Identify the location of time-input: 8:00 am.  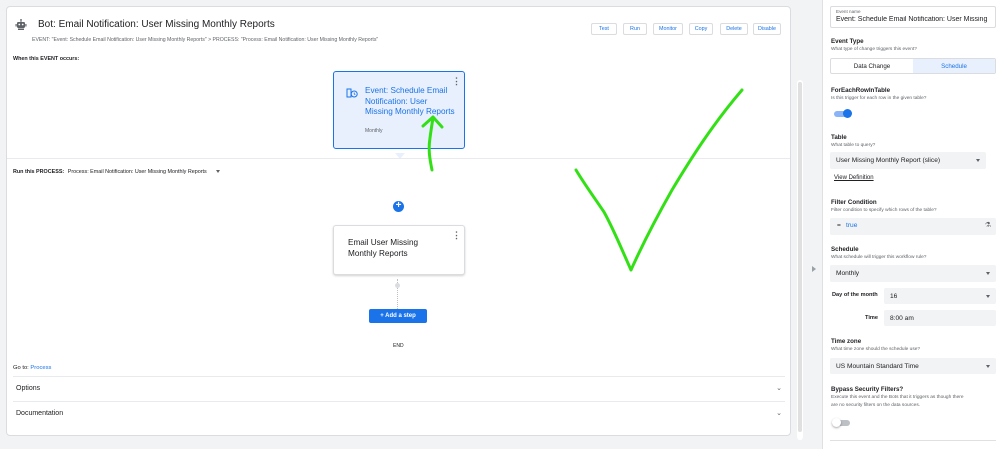
(940, 318).